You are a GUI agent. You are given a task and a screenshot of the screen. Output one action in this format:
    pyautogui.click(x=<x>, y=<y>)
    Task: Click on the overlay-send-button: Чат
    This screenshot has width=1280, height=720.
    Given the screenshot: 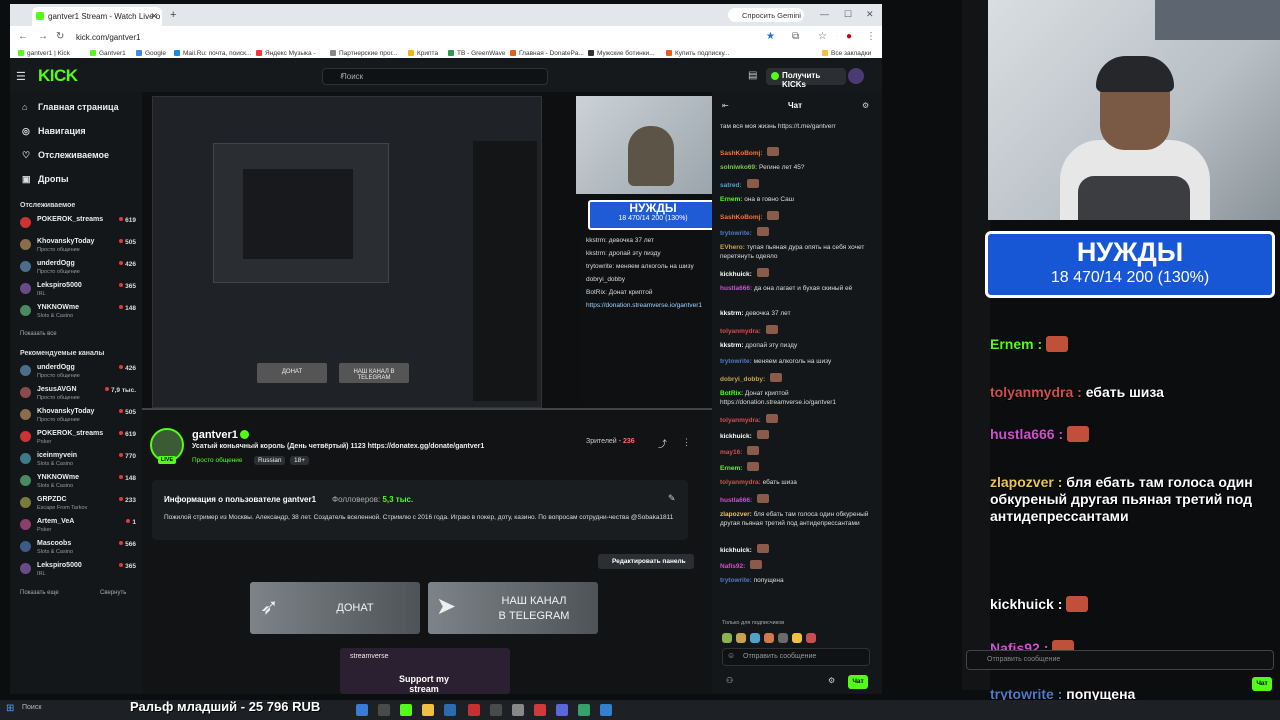 What is the action you would take?
    pyautogui.click(x=1262, y=684)
    